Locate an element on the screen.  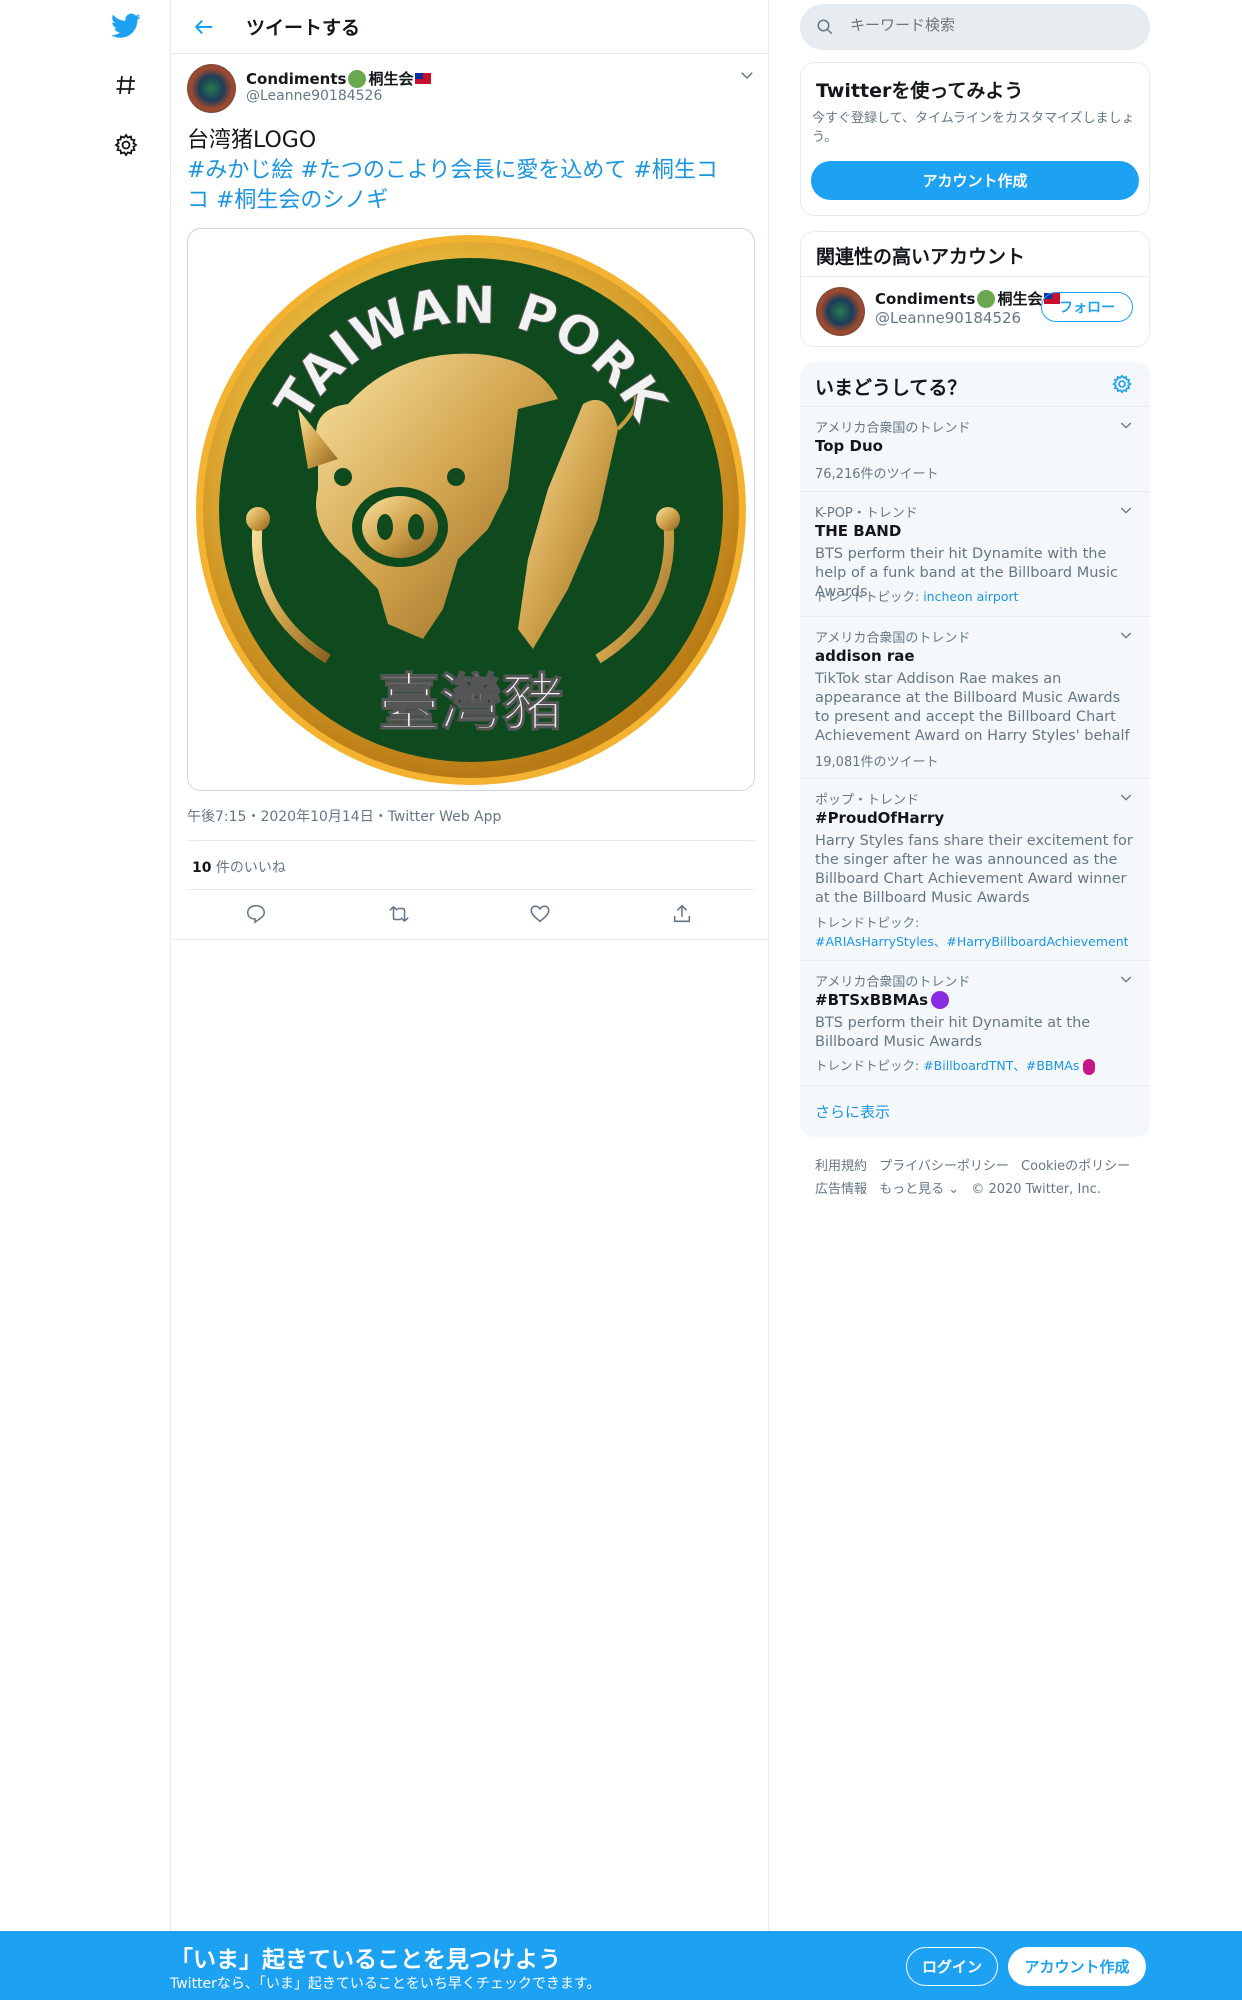
taiwan-flag-icon is located at coordinates (423, 78).